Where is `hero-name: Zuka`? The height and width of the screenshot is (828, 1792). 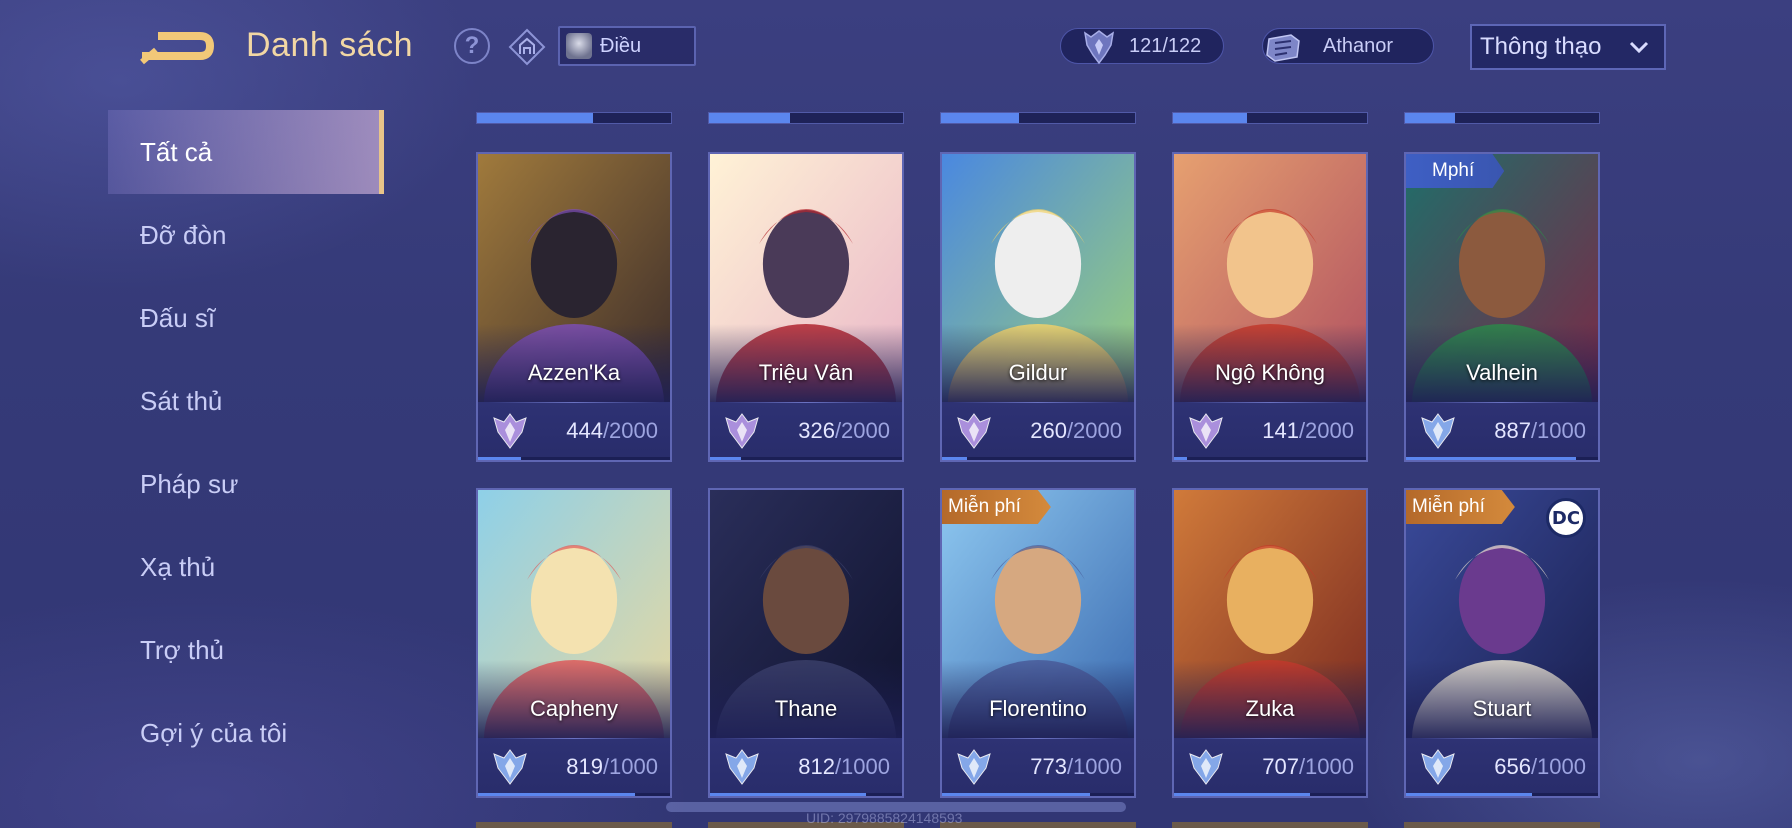
hero-name: Zuka is located at coordinates (1270, 708).